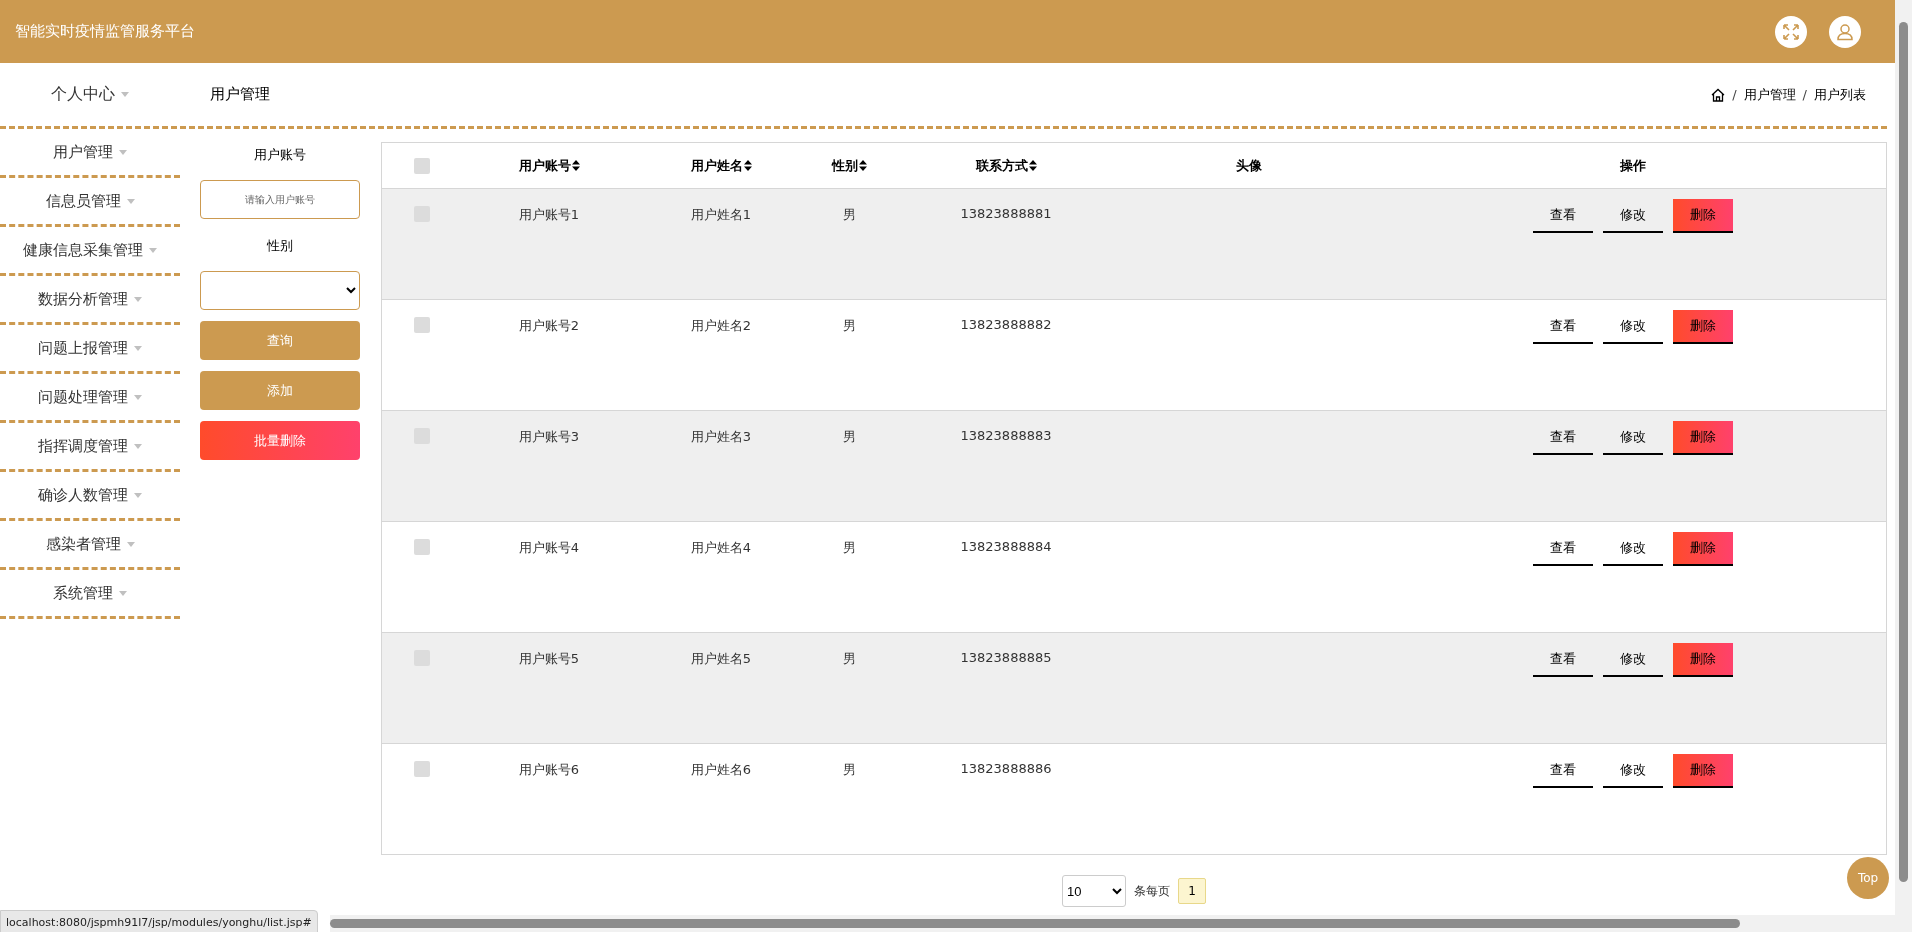 The width and height of the screenshot is (1912, 932). Describe the element at coordinates (280, 199) in the screenshot. I see `input-field: 请输入用户账号` at that location.